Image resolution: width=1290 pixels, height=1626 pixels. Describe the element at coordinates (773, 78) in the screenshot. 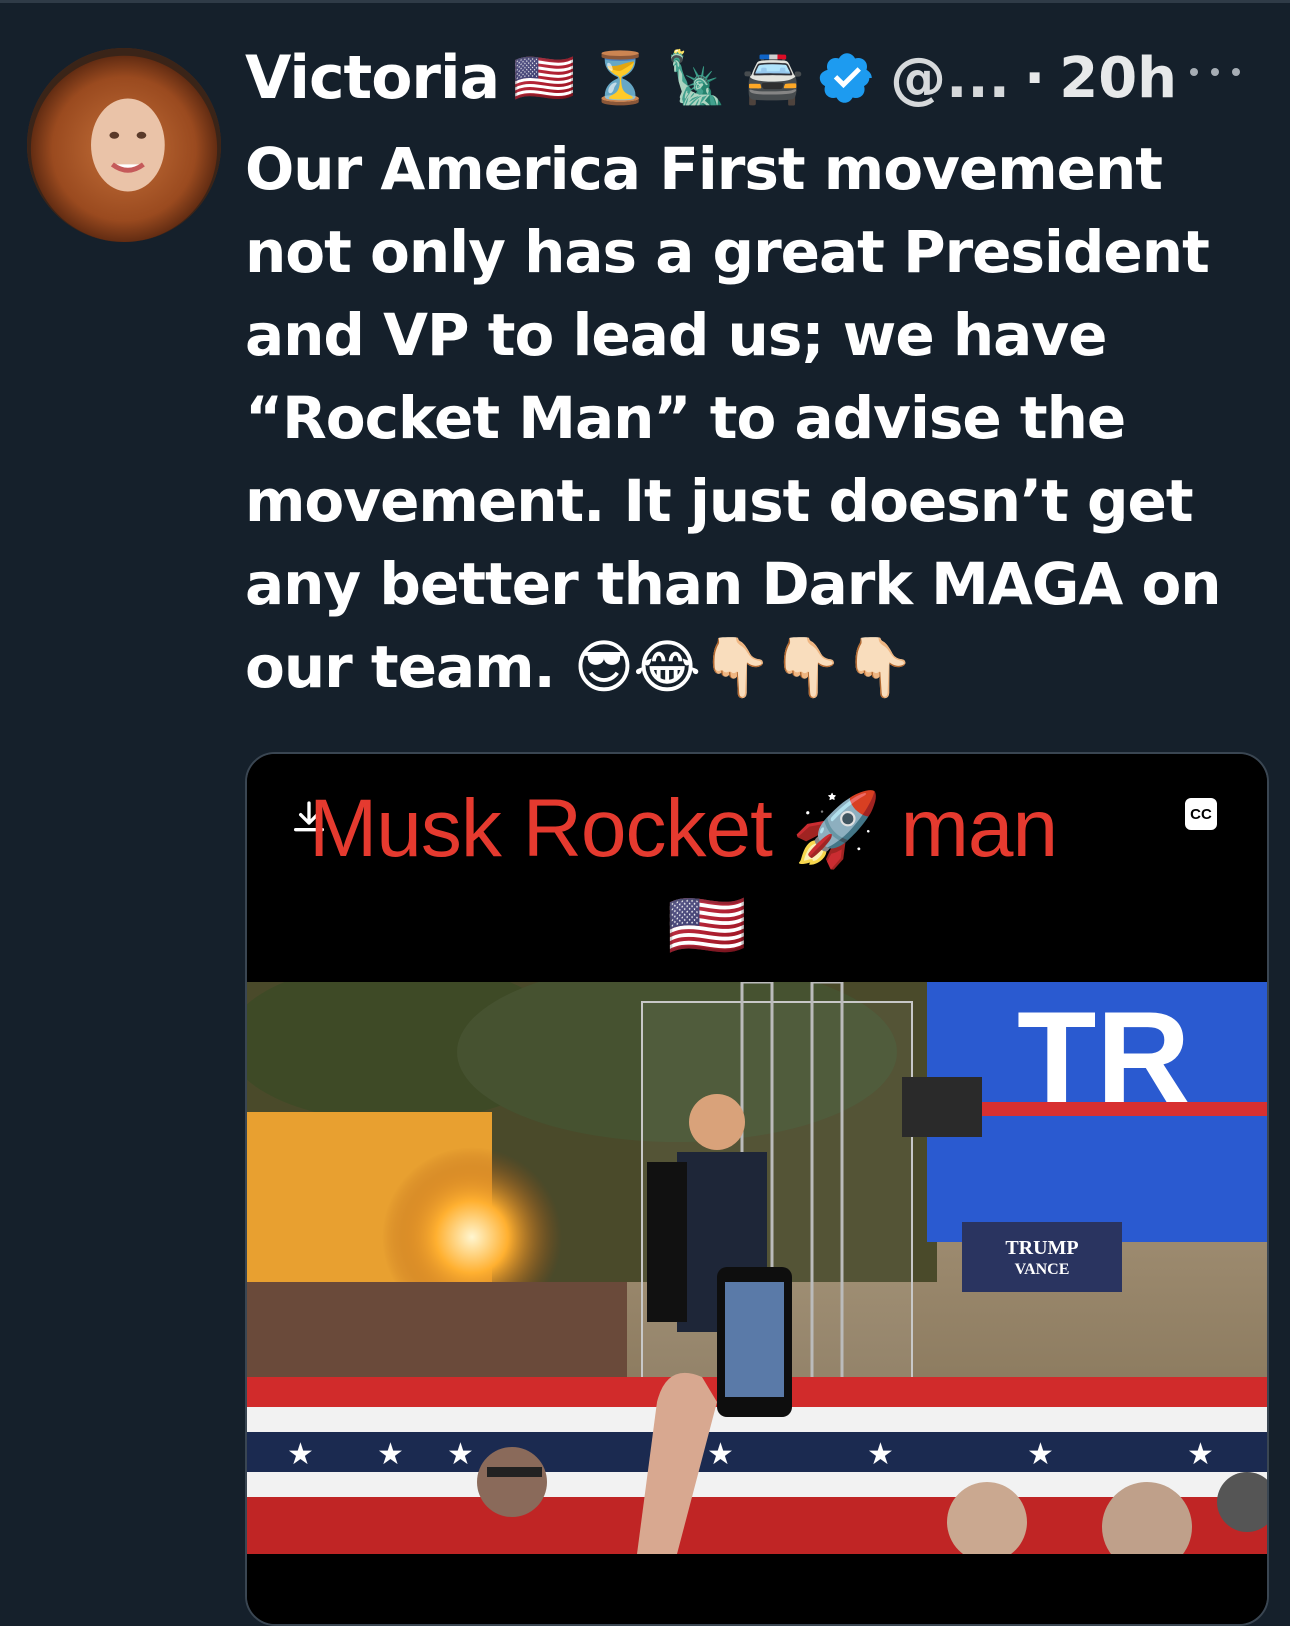

I see `police-car-emoji: 🚔` at that location.